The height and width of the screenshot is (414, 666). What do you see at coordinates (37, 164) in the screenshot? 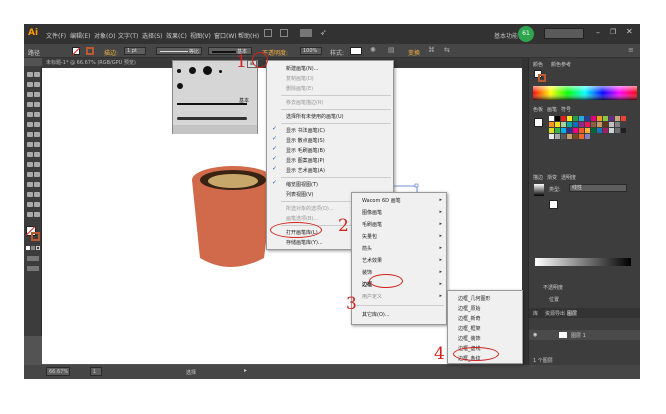
I see `mesh-tool-icon` at bounding box center [37, 164].